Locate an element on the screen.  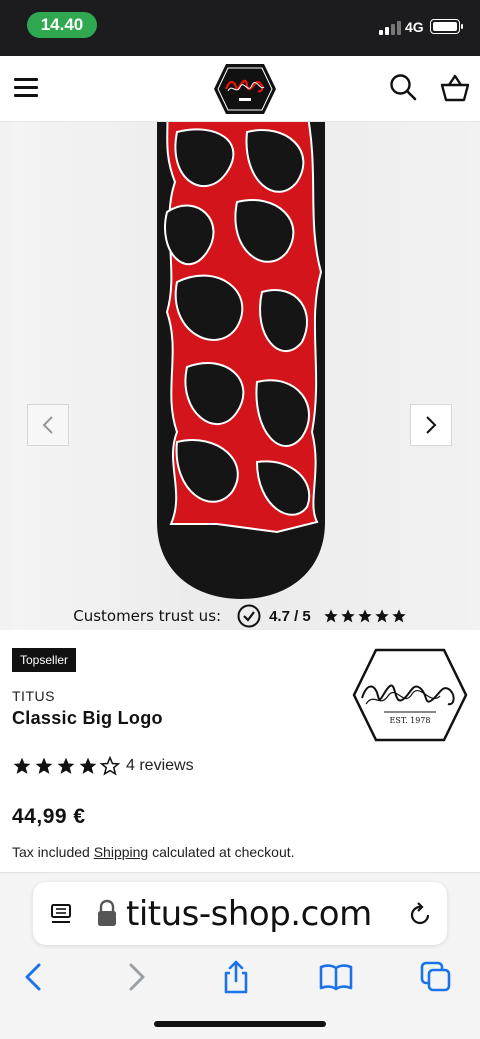
lock-icon is located at coordinates (107, 912).